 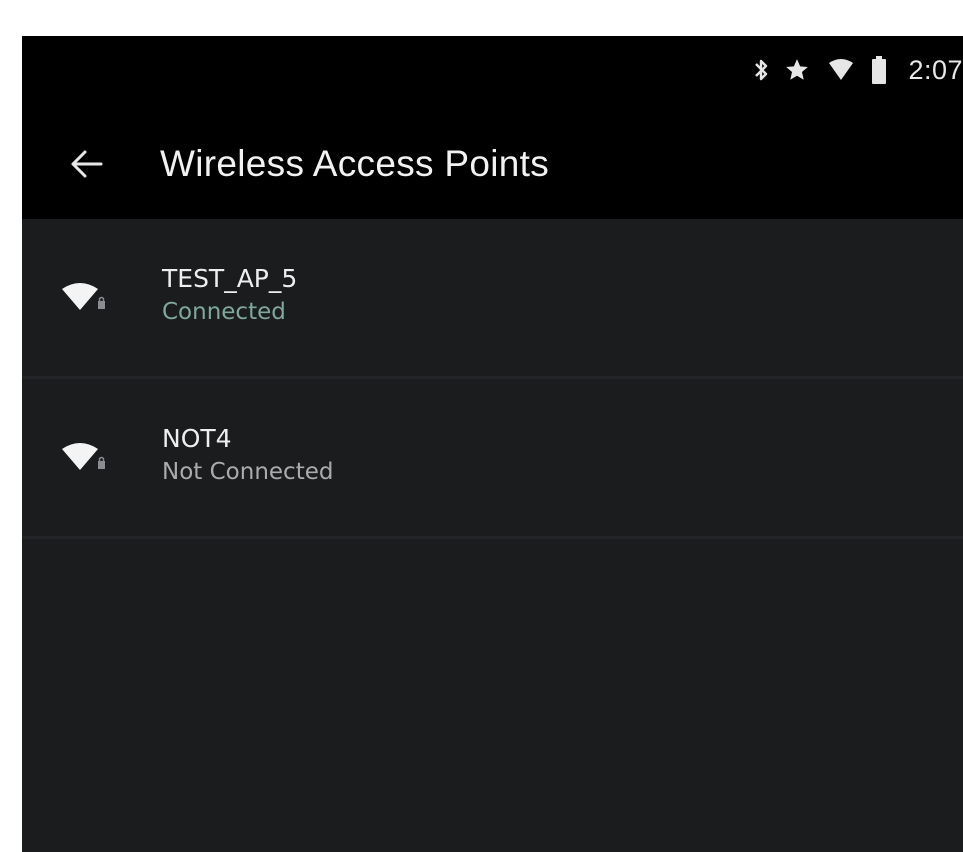 I want to click on arrow-left-icon, so click(x=87, y=164).